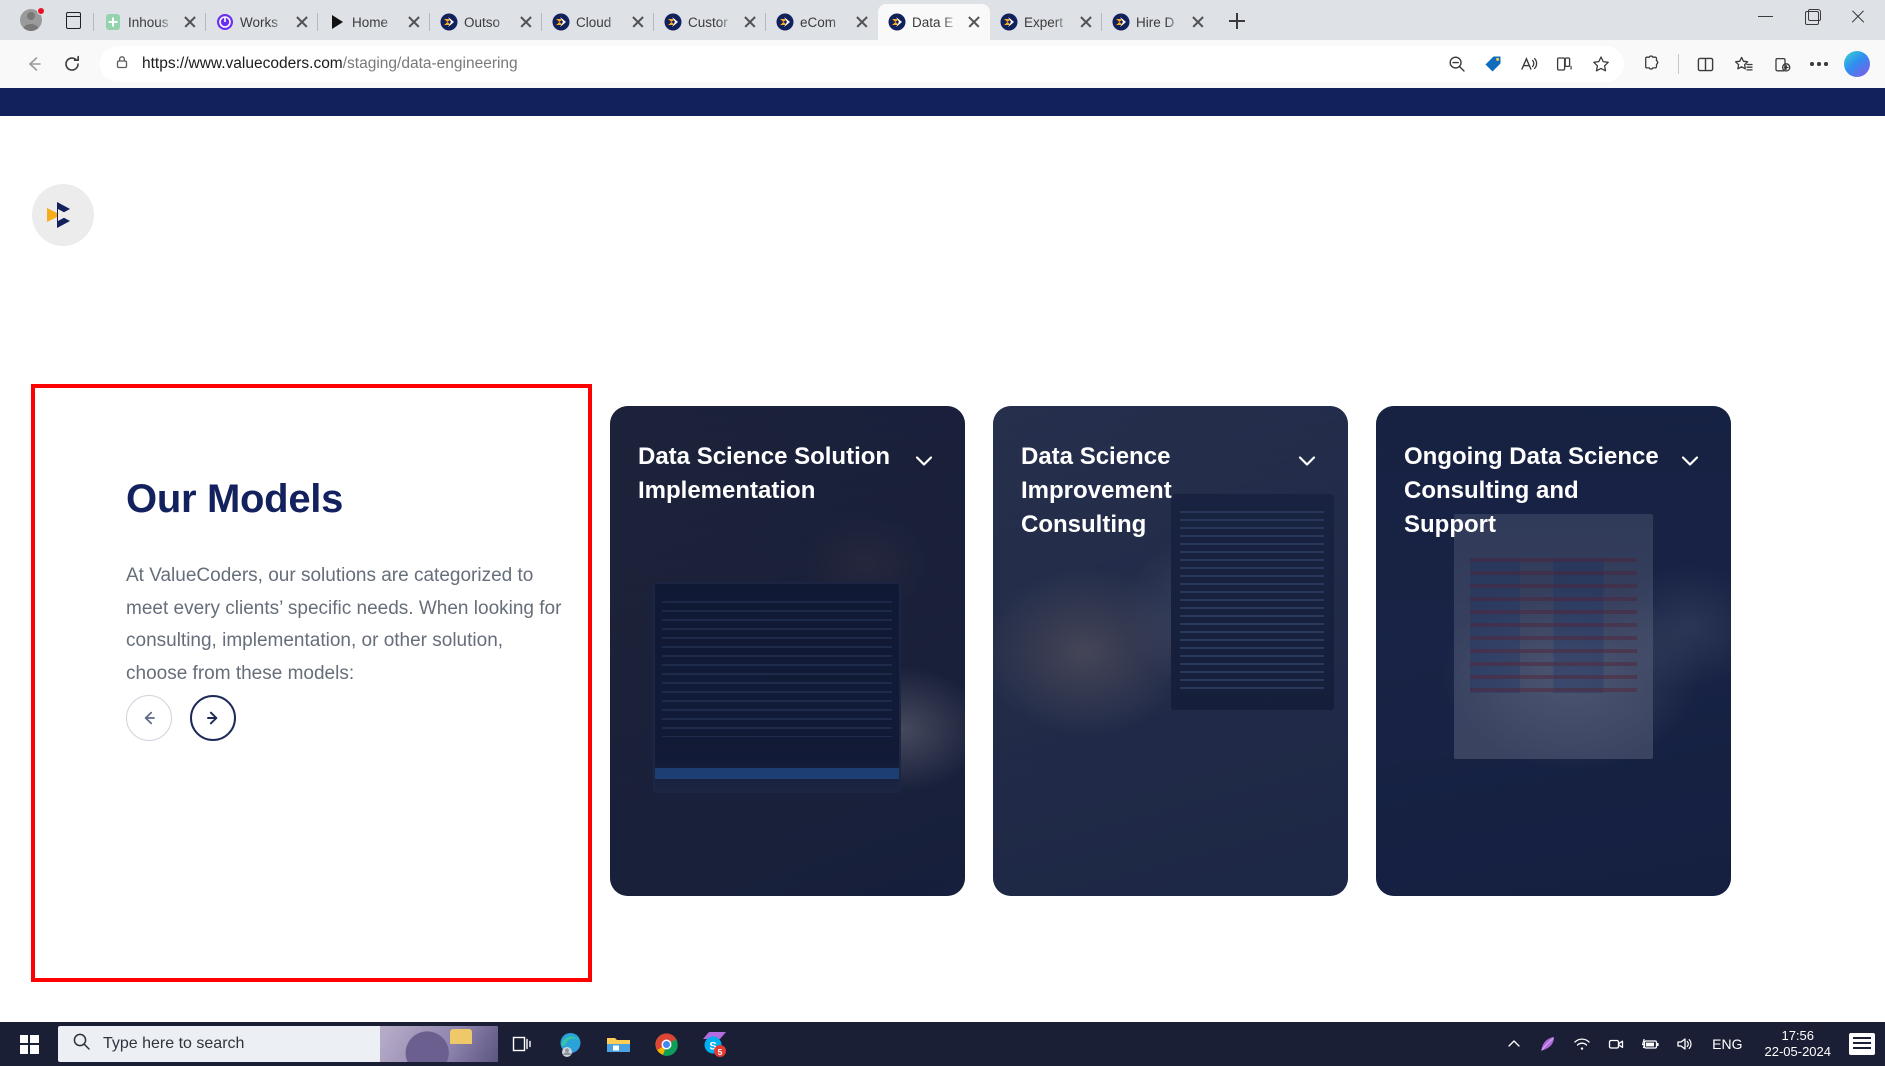 This screenshot has width=1885, height=1066. I want to click on arrow-right-icon, so click(212, 718).